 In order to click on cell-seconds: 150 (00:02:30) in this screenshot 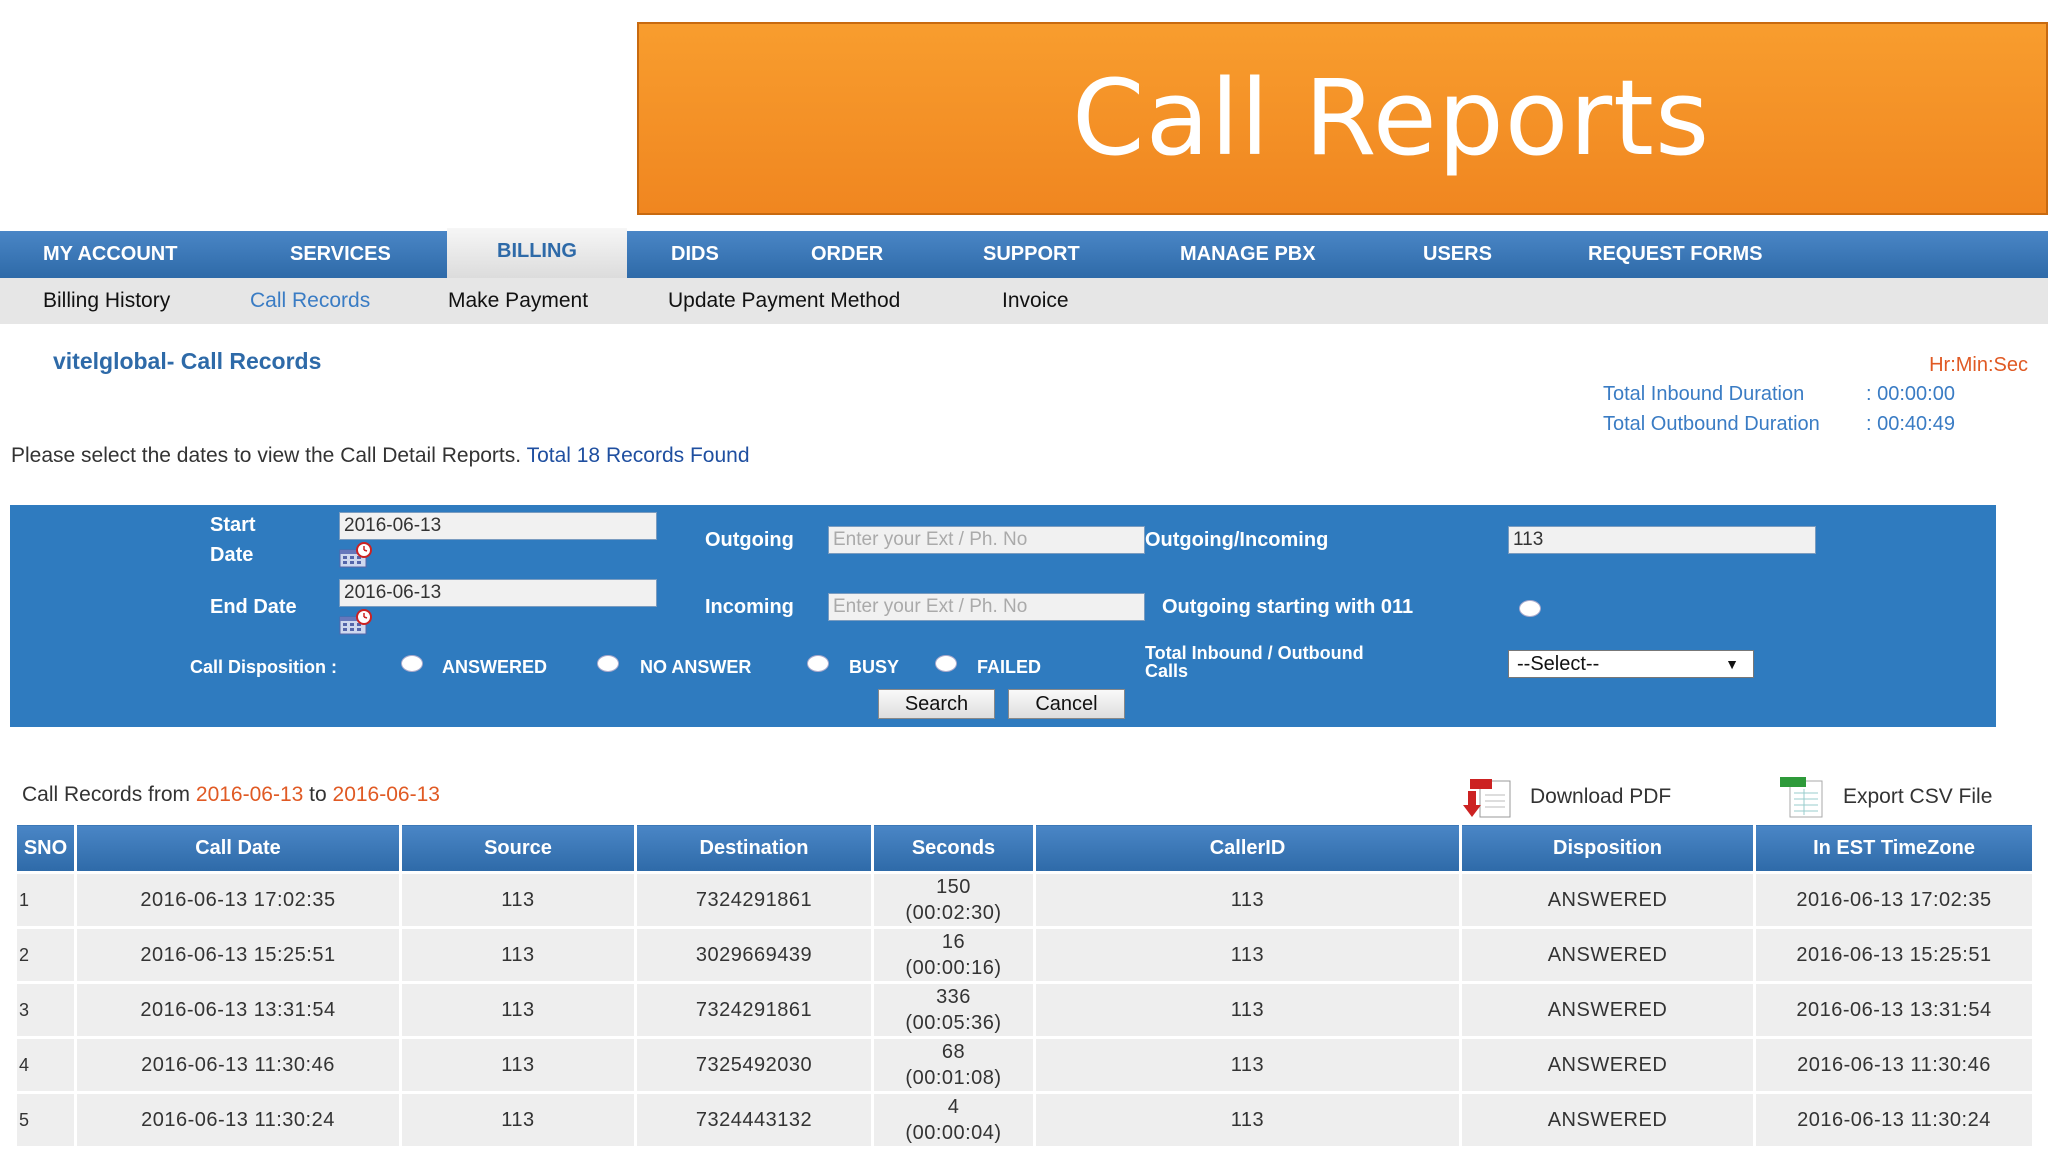, I will do `click(953, 900)`.